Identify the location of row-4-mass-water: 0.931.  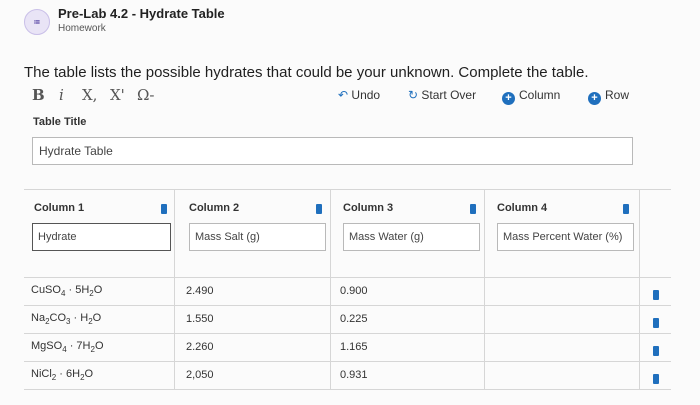
(354, 375).